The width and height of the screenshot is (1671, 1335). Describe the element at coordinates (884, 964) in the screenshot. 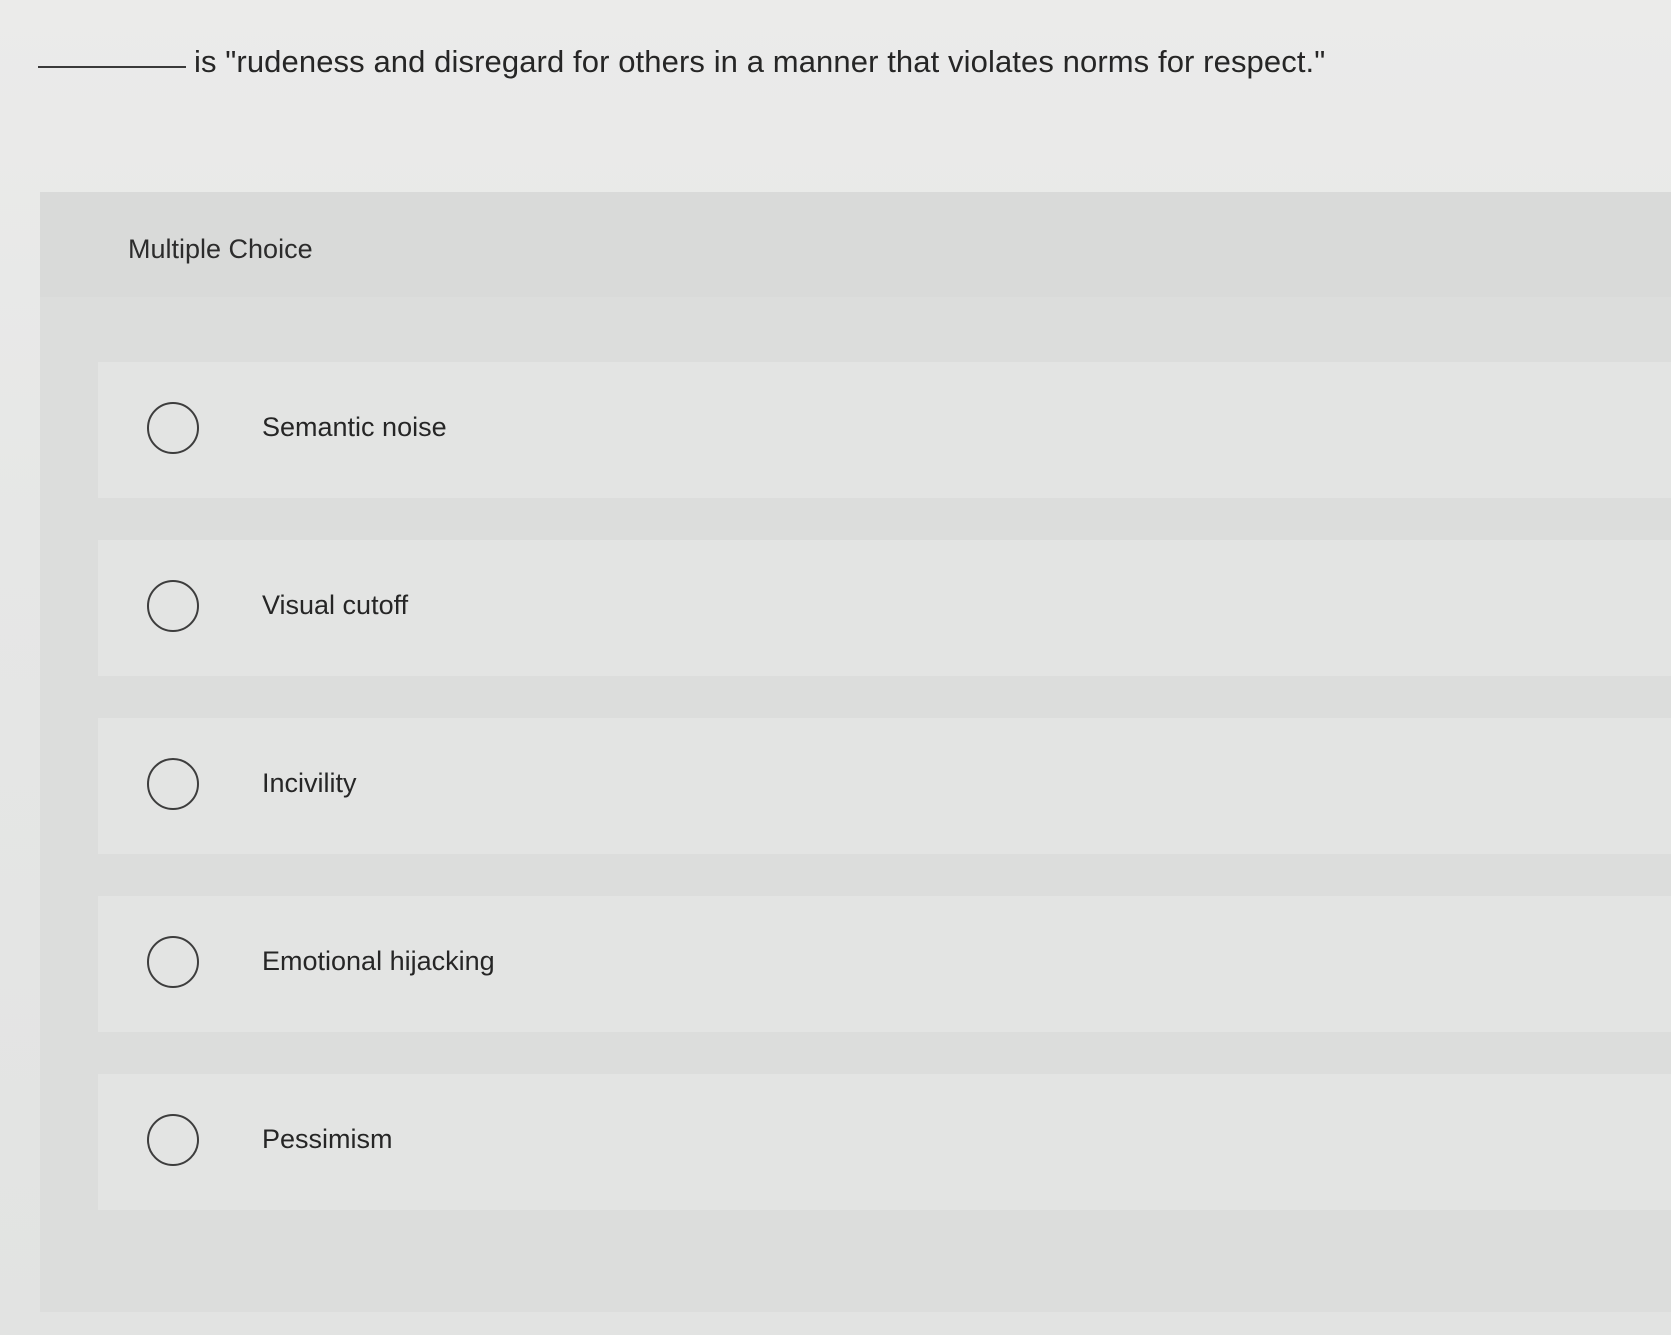

I see `choice-option-emotional-hijacking: Emotional hijacking` at that location.